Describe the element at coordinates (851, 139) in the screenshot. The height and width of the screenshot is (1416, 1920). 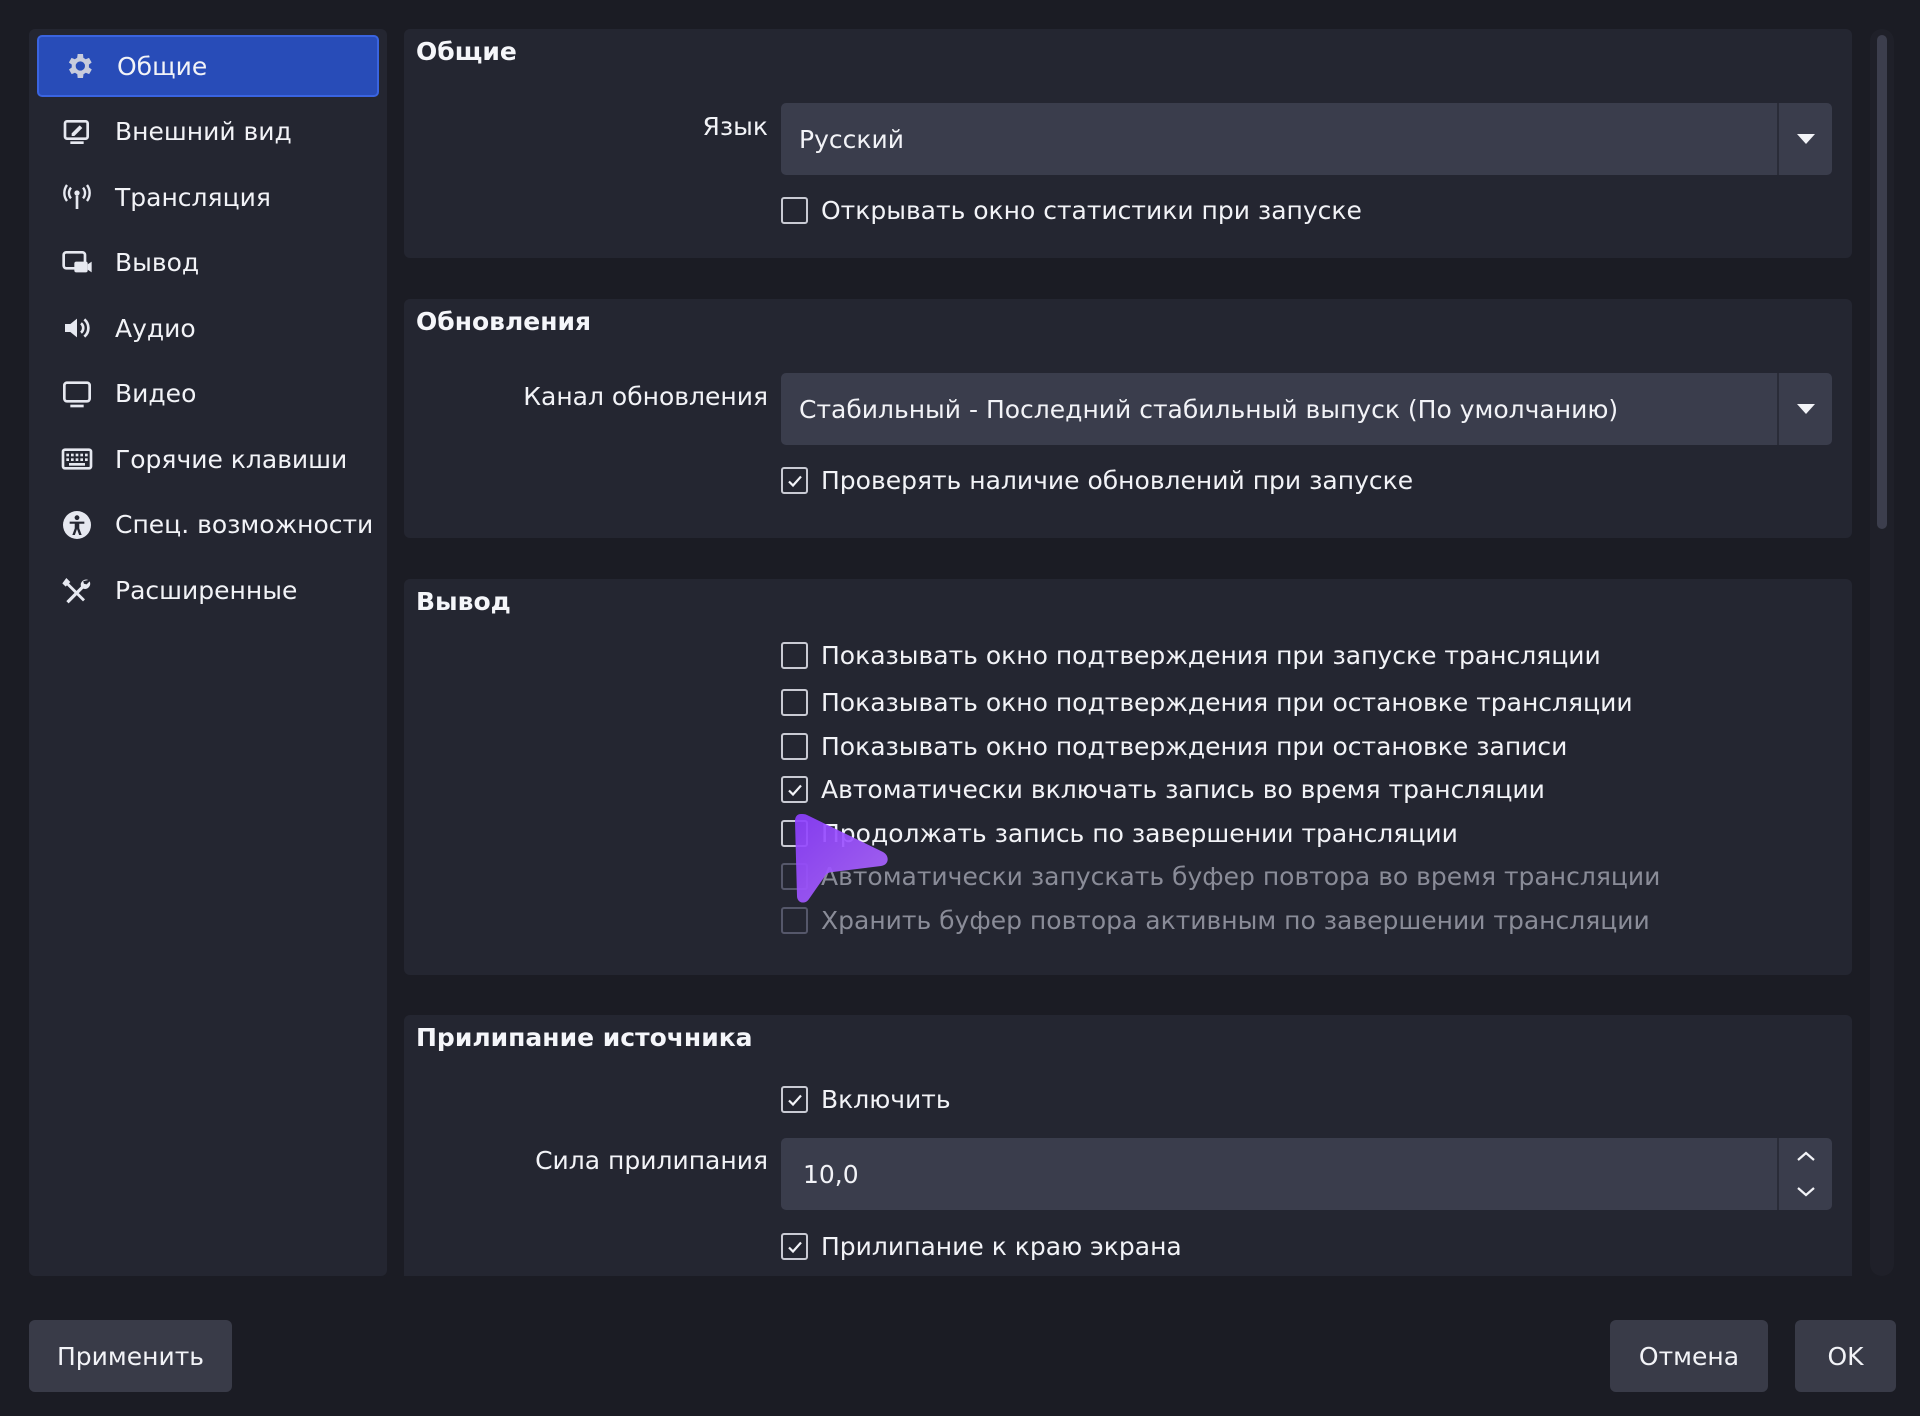
I see `language-value: Русский` at that location.